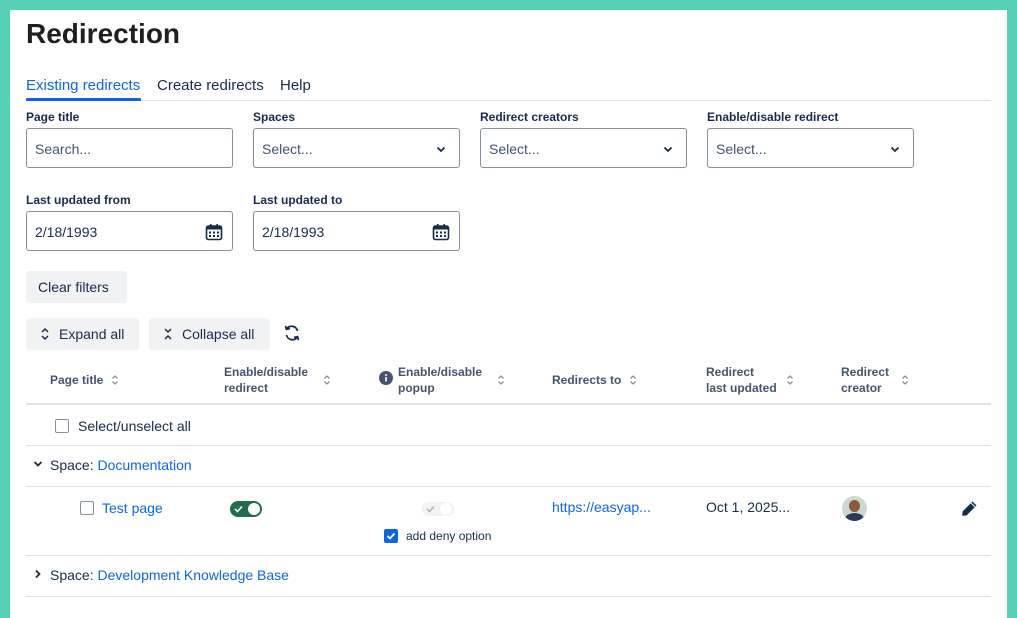  Describe the element at coordinates (53, 117) in the screenshot. I see `page-title-filter-label: Page title` at that location.